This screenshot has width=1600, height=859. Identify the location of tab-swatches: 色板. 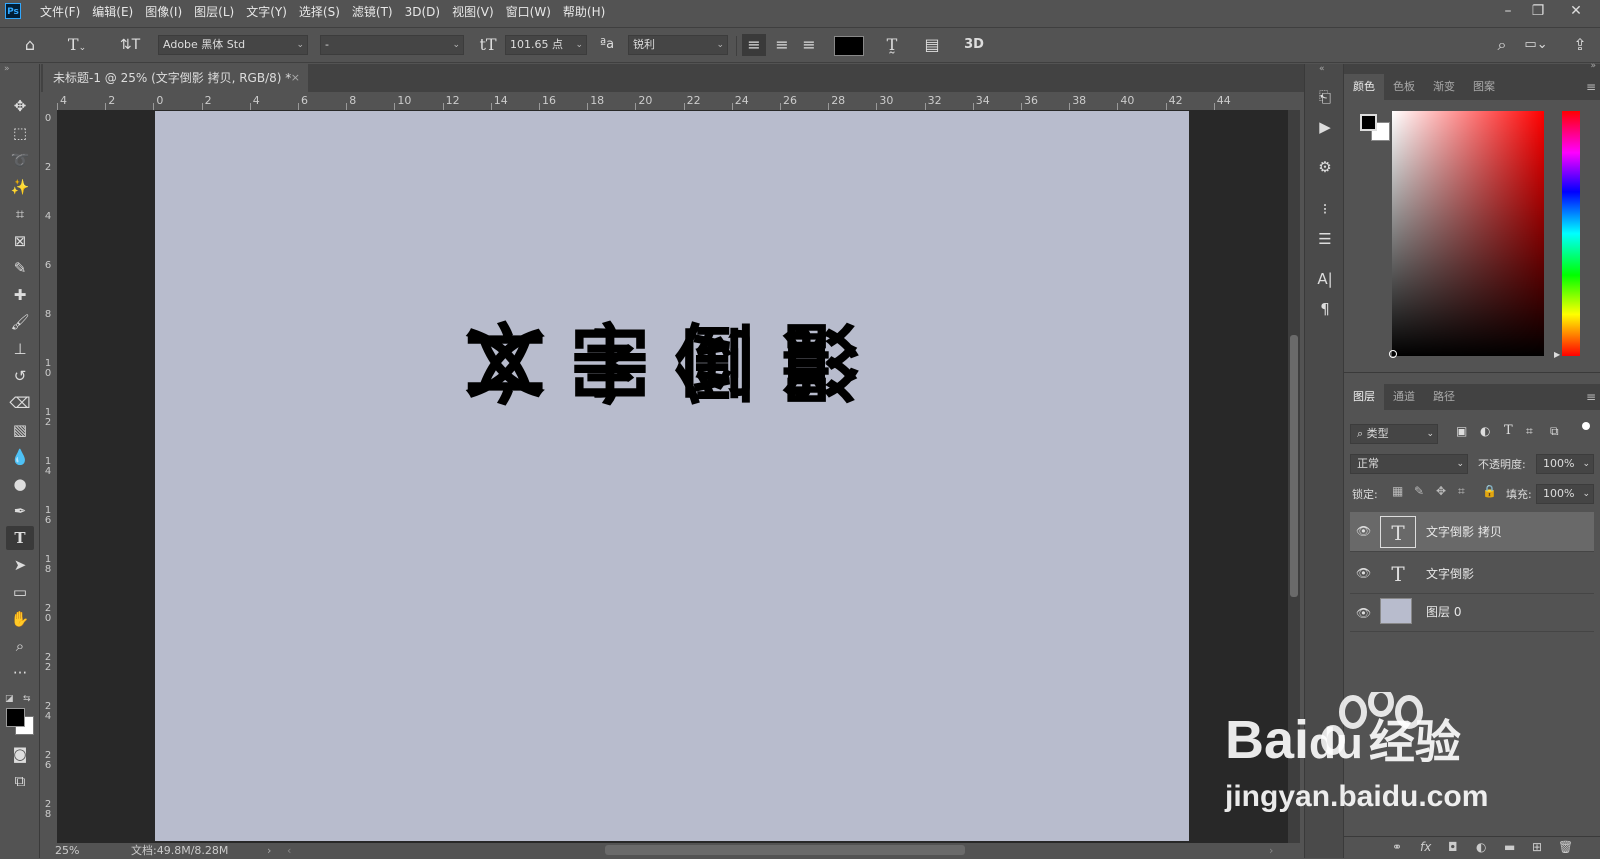
(1404, 87).